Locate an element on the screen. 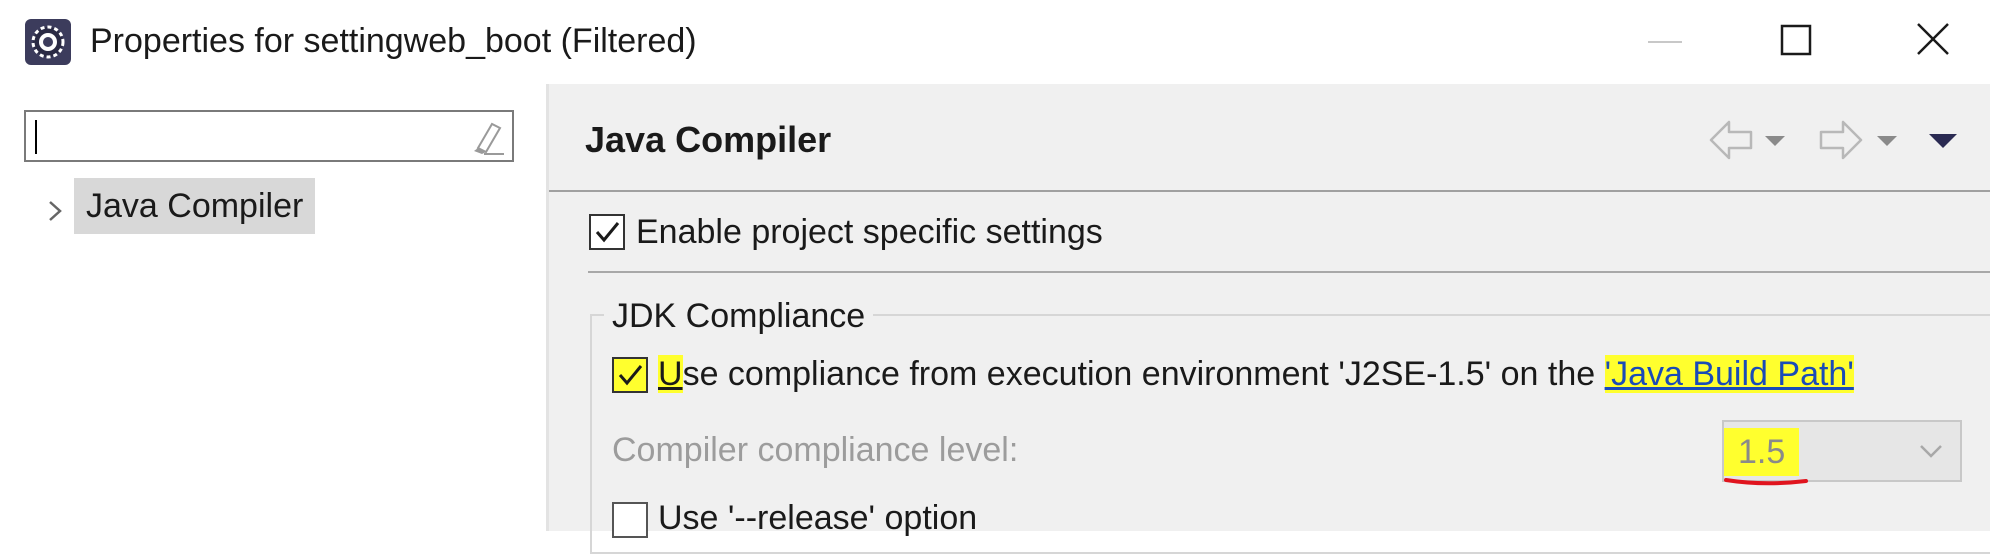 The width and height of the screenshot is (1990, 554). minimize-icon is located at coordinates (1665, 42).